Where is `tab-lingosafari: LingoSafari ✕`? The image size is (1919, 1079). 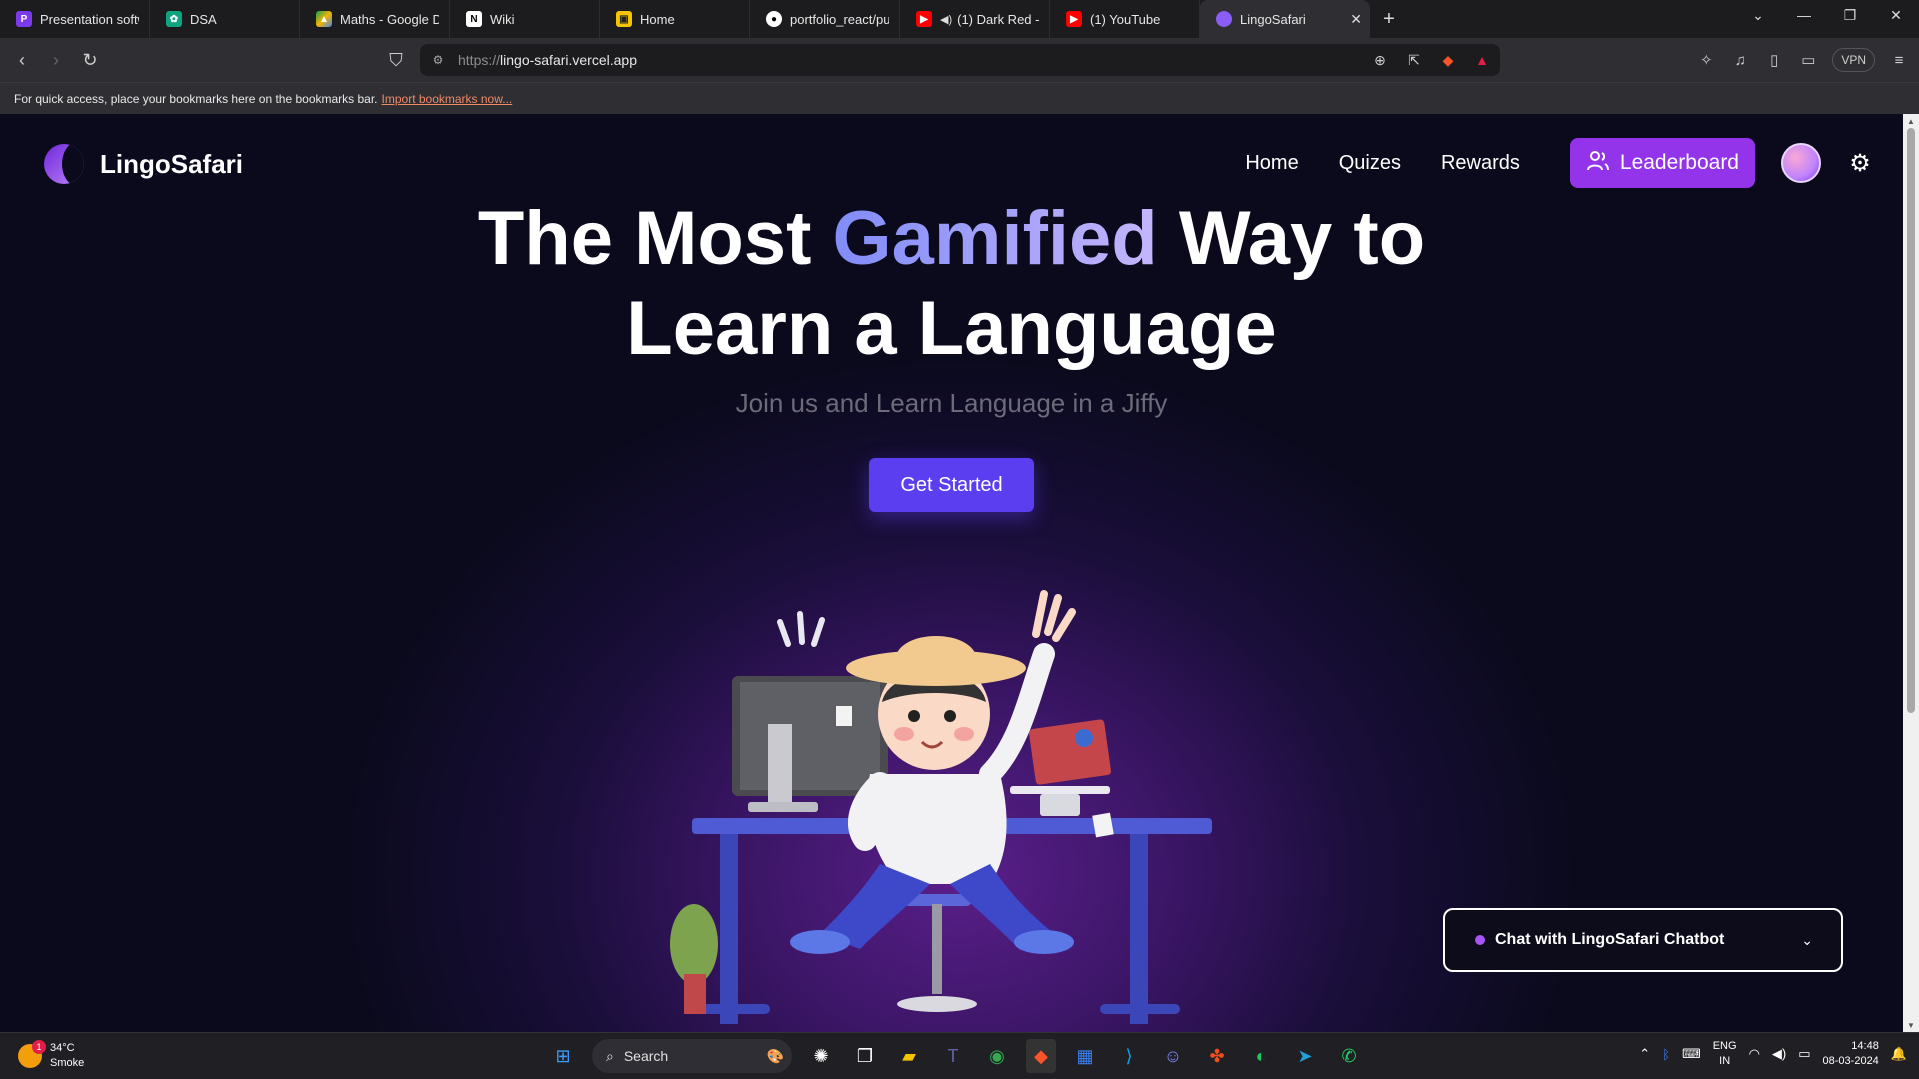
tab-lingosafari: LingoSafari ✕ is located at coordinates (1285, 19).